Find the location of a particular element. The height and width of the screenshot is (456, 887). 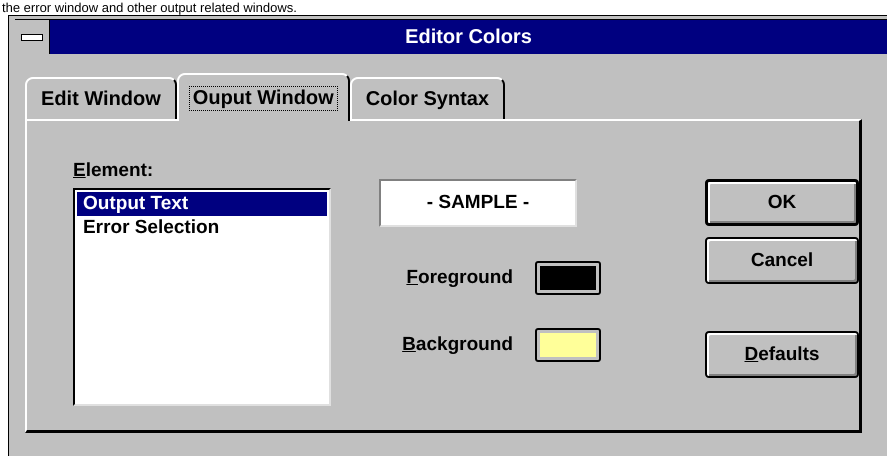

color-label: Foreground is located at coordinates (459, 278).